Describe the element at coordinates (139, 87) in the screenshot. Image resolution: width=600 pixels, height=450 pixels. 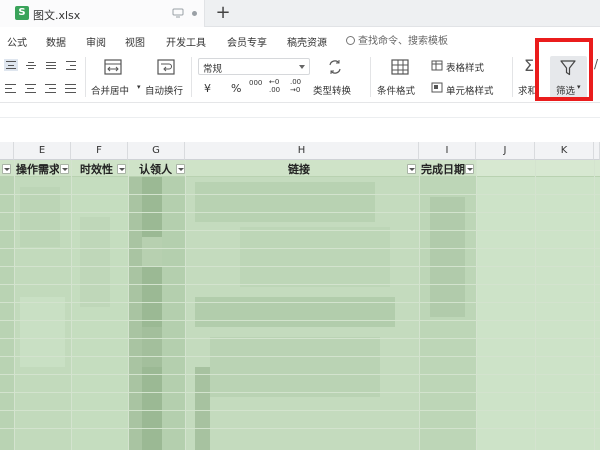
I see `merge-dropdown-icon: ▾` at that location.